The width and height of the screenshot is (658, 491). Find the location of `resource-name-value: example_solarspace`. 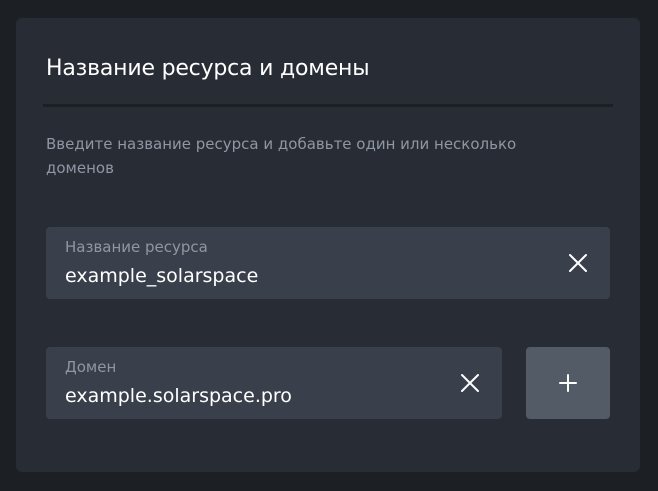

resource-name-value: example_solarspace is located at coordinates (161, 276).